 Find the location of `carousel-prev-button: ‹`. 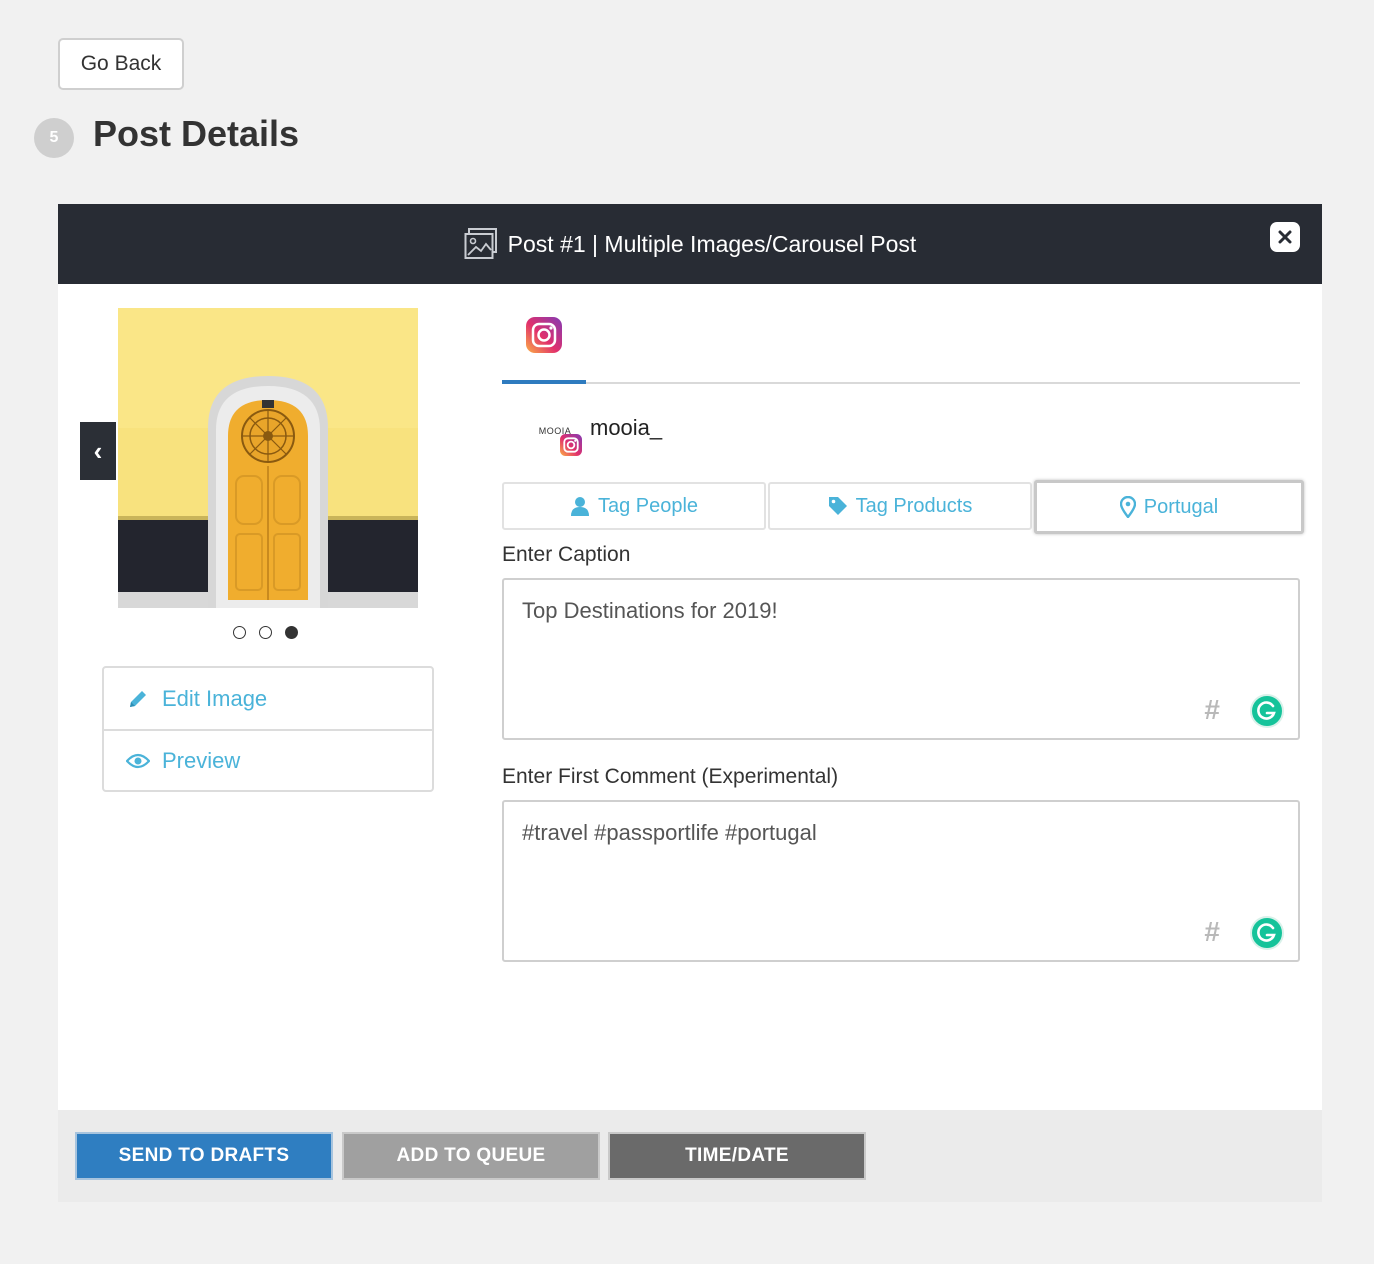

carousel-prev-button: ‹ is located at coordinates (98, 451).